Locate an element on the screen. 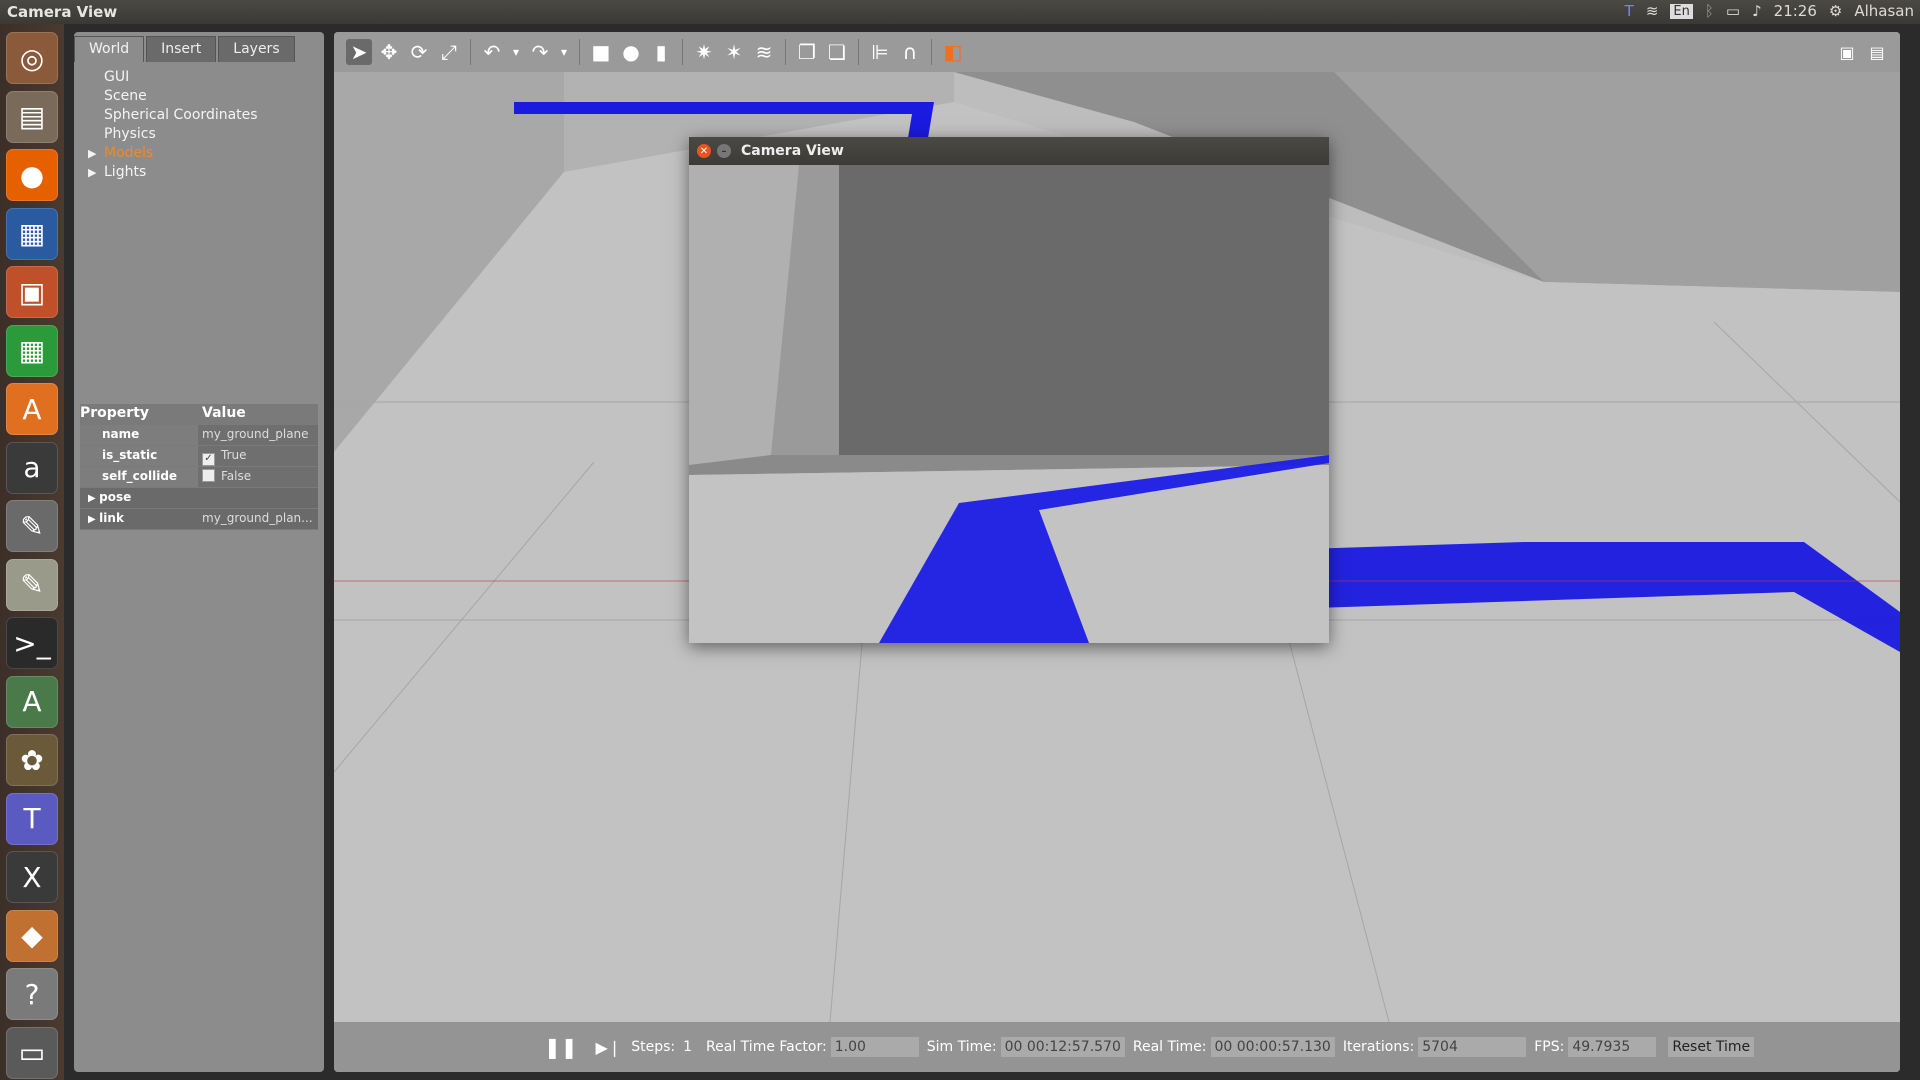 This screenshot has height=1080, width=1920. property-row-self_collide: self_collide False is located at coordinates (199, 477).